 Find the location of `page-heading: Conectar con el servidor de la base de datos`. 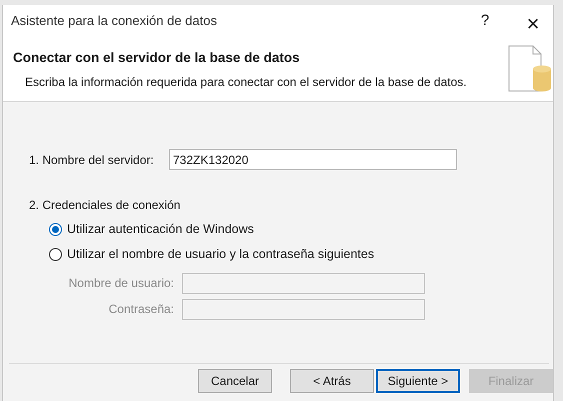

page-heading: Conectar con el servidor de la base de datos is located at coordinates (157, 58).